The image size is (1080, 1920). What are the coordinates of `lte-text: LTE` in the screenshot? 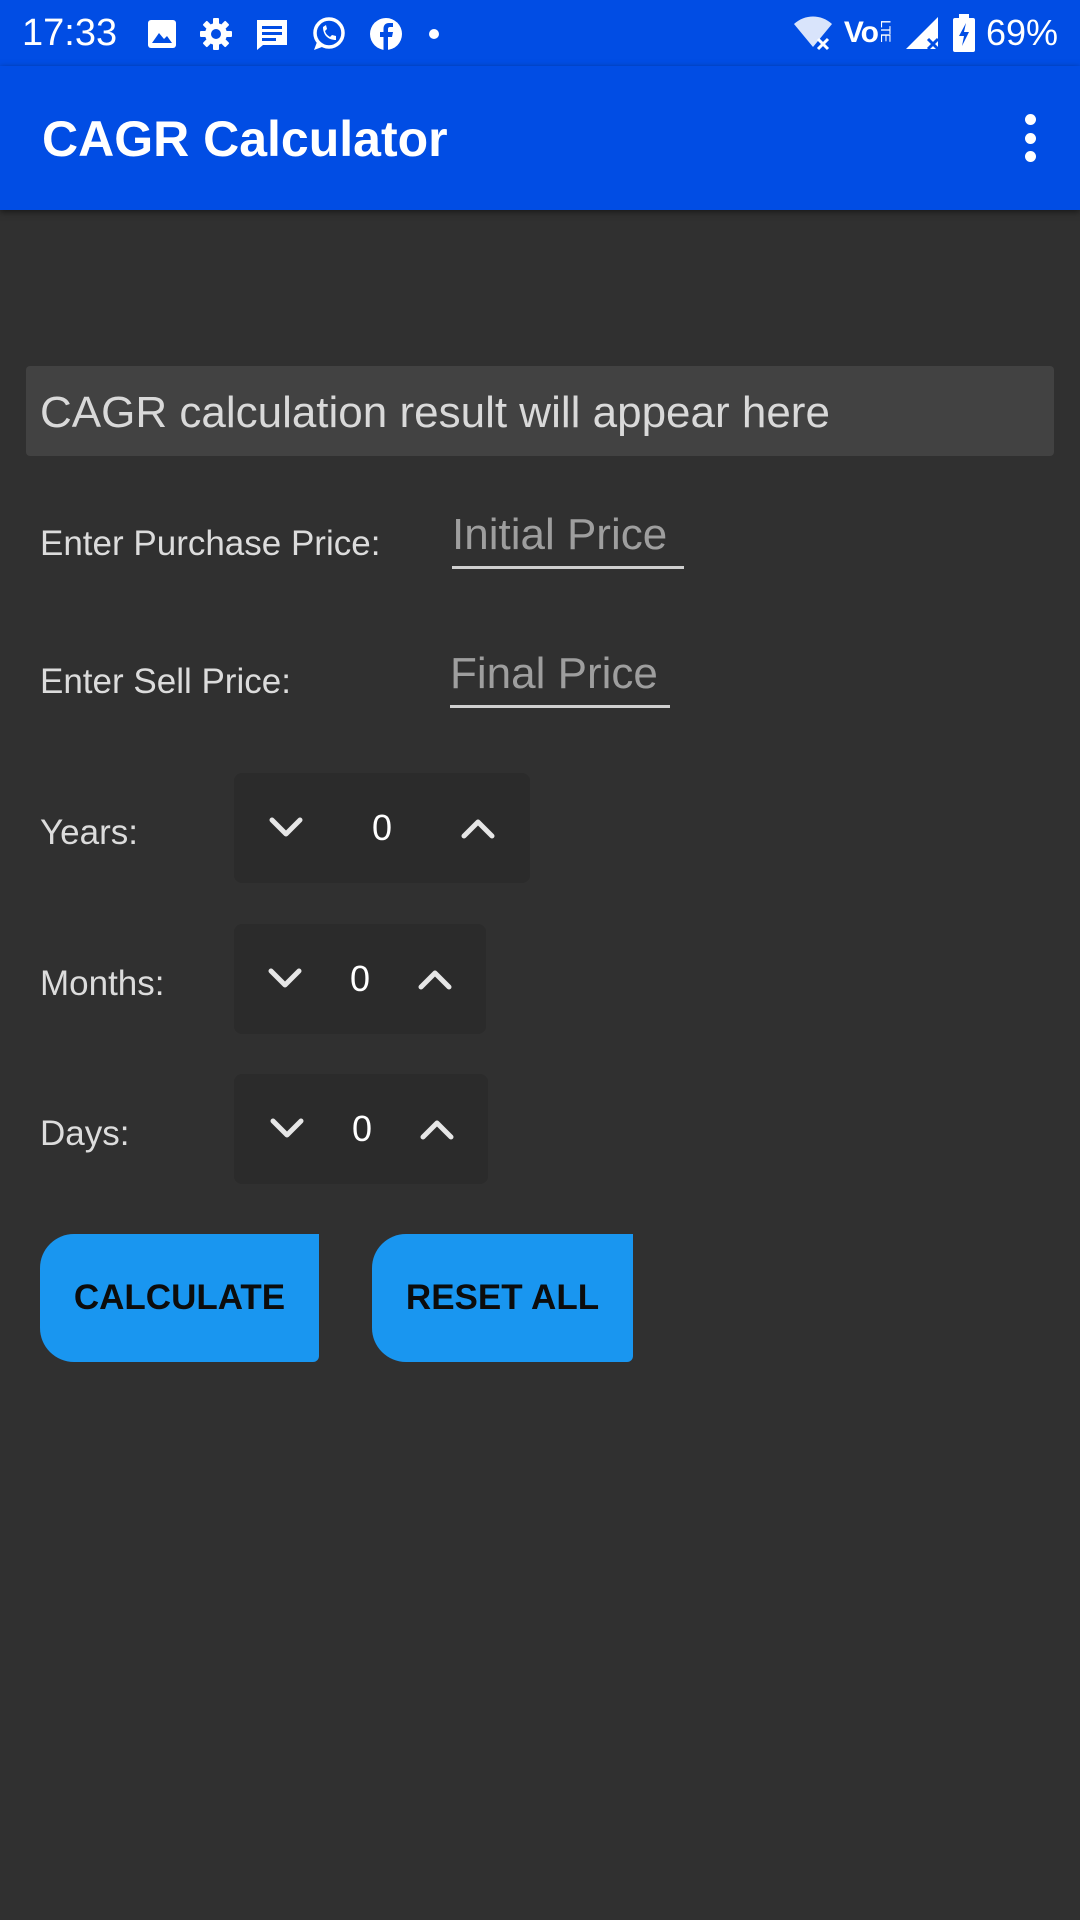 It's located at (885, 31).